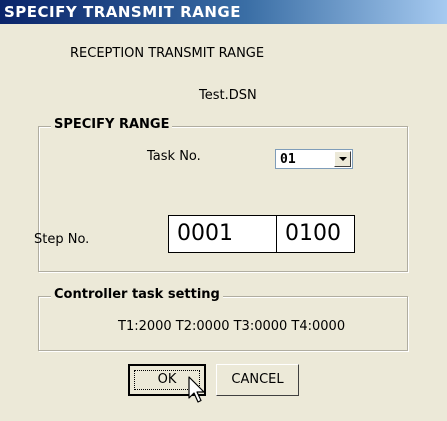 This screenshot has height=421, width=447. Describe the element at coordinates (137, 294) in the screenshot. I see `controller-task-legend: Controller task setting` at that location.